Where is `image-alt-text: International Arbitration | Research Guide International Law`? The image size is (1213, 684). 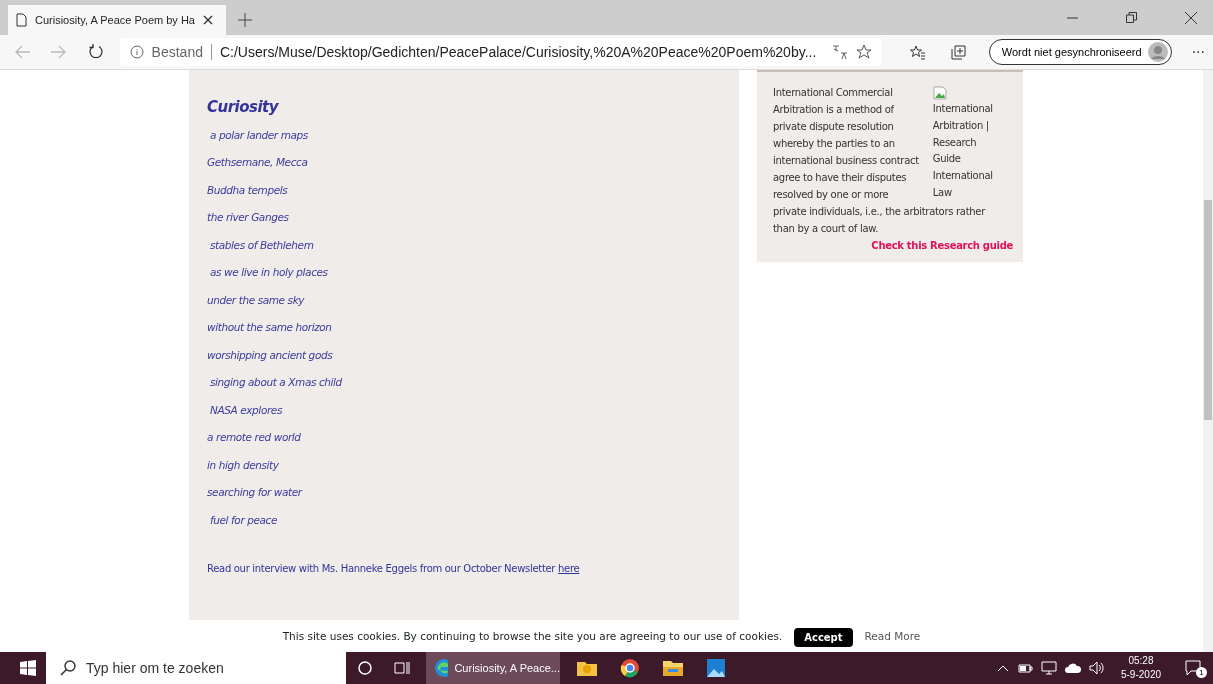
image-alt-text: International Arbitration | Research Guide International Law is located at coordinates (963, 151).